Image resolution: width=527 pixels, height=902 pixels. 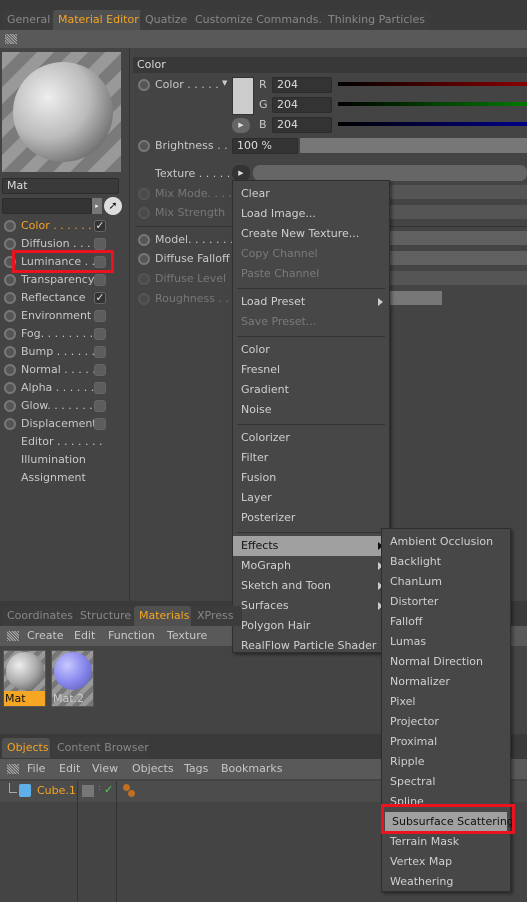 I want to click on menu-item-surfaces: Surfaces, so click(x=311, y=606).